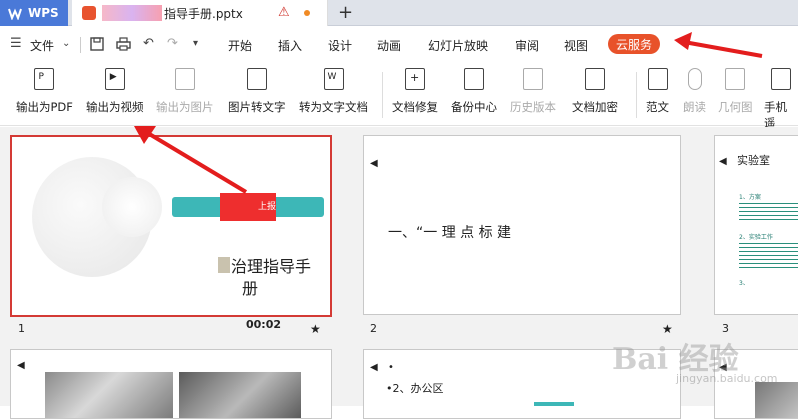  What do you see at coordinates (16, 43) in the screenshot?
I see `hamburger-menu-icon: ☰` at bounding box center [16, 43].